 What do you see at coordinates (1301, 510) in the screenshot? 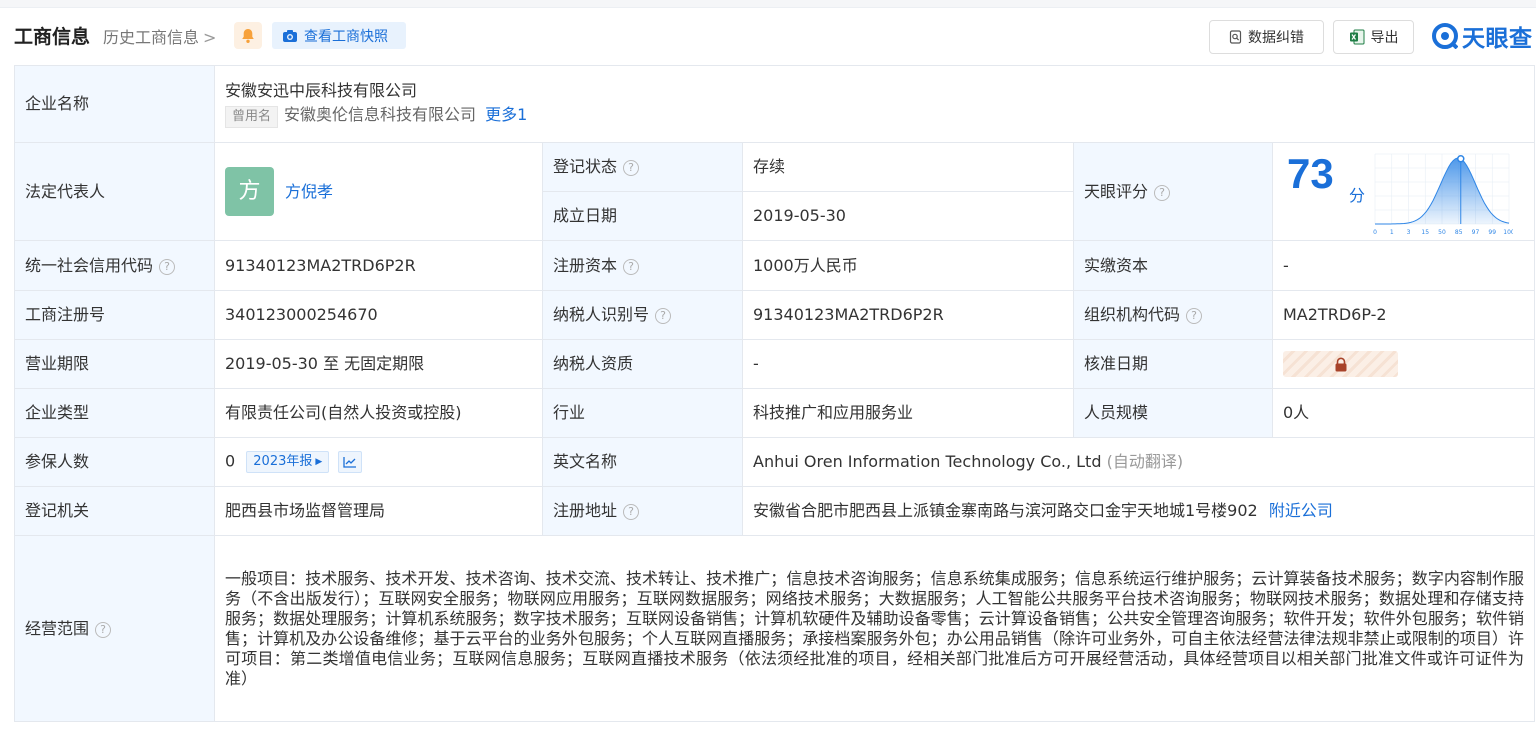
I see `nearby-companies-link: 附近公司` at bounding box center [1301, 510].